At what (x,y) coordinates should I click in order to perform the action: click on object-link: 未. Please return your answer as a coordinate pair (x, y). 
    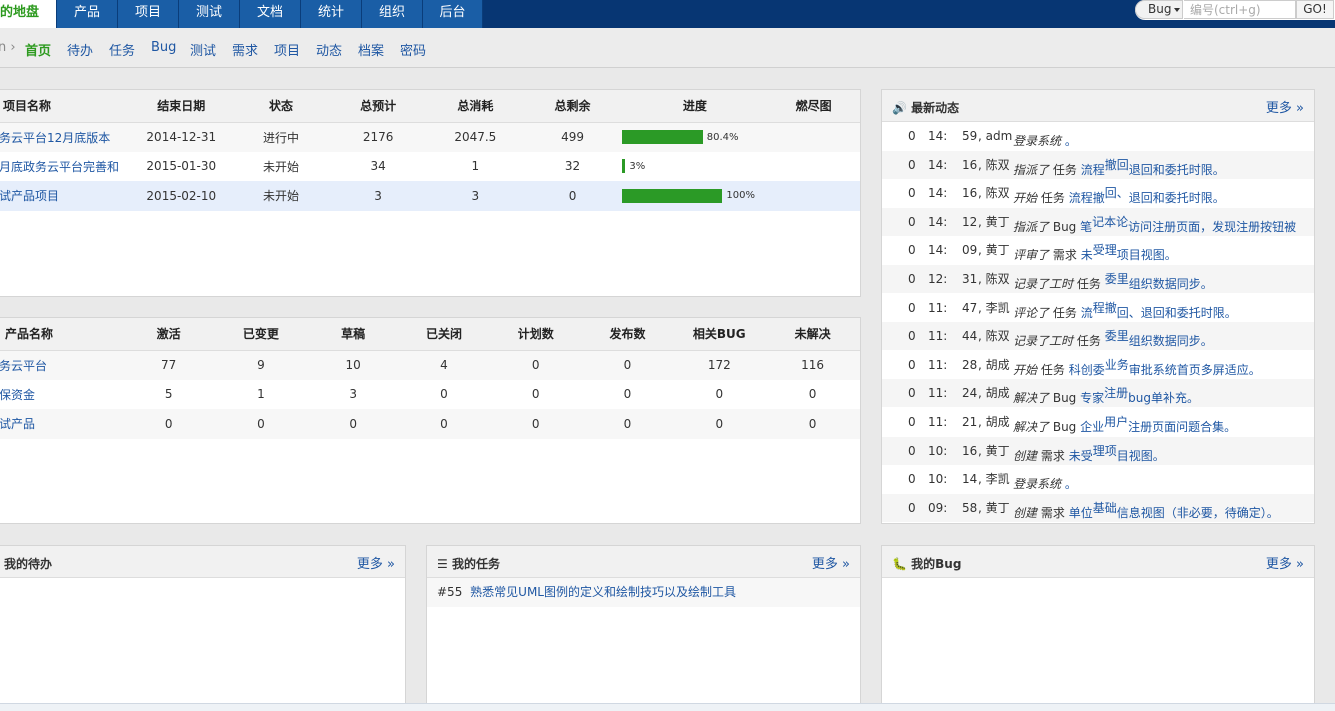
    Looking at the image, I should click on (1087, 255).